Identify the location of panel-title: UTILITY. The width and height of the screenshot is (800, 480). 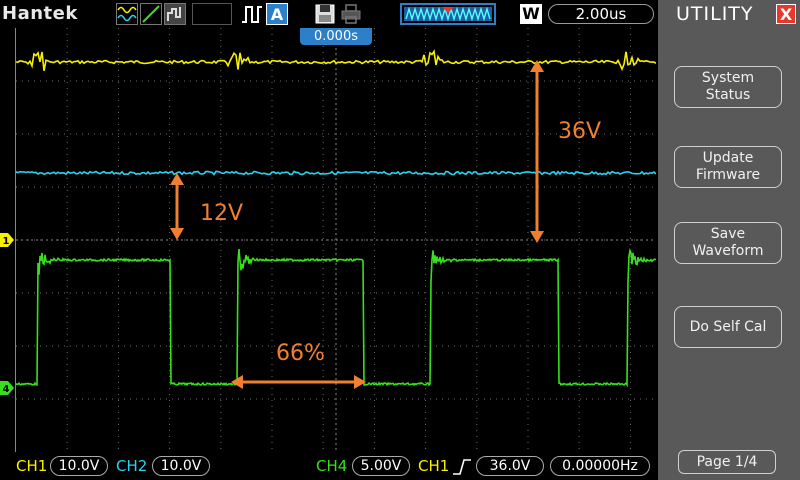
(715, 14).